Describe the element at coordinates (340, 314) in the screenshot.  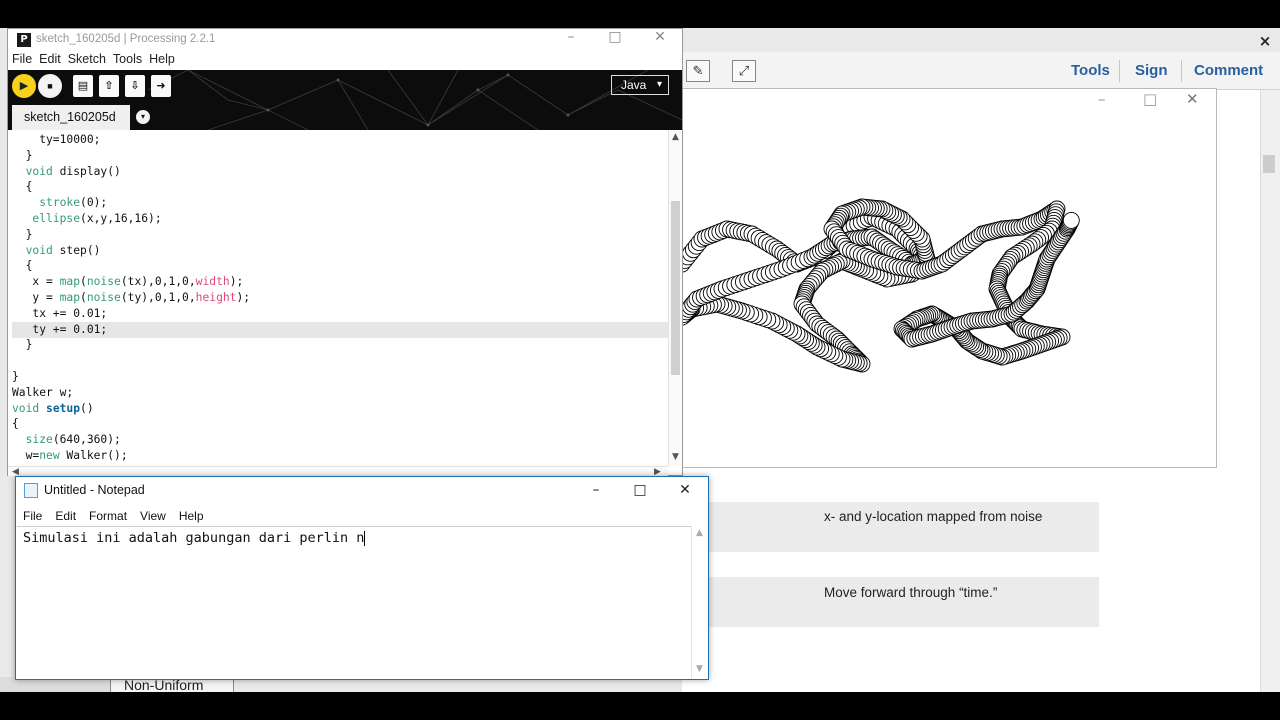
I see `code-line: tx += 0.01;` at that location.